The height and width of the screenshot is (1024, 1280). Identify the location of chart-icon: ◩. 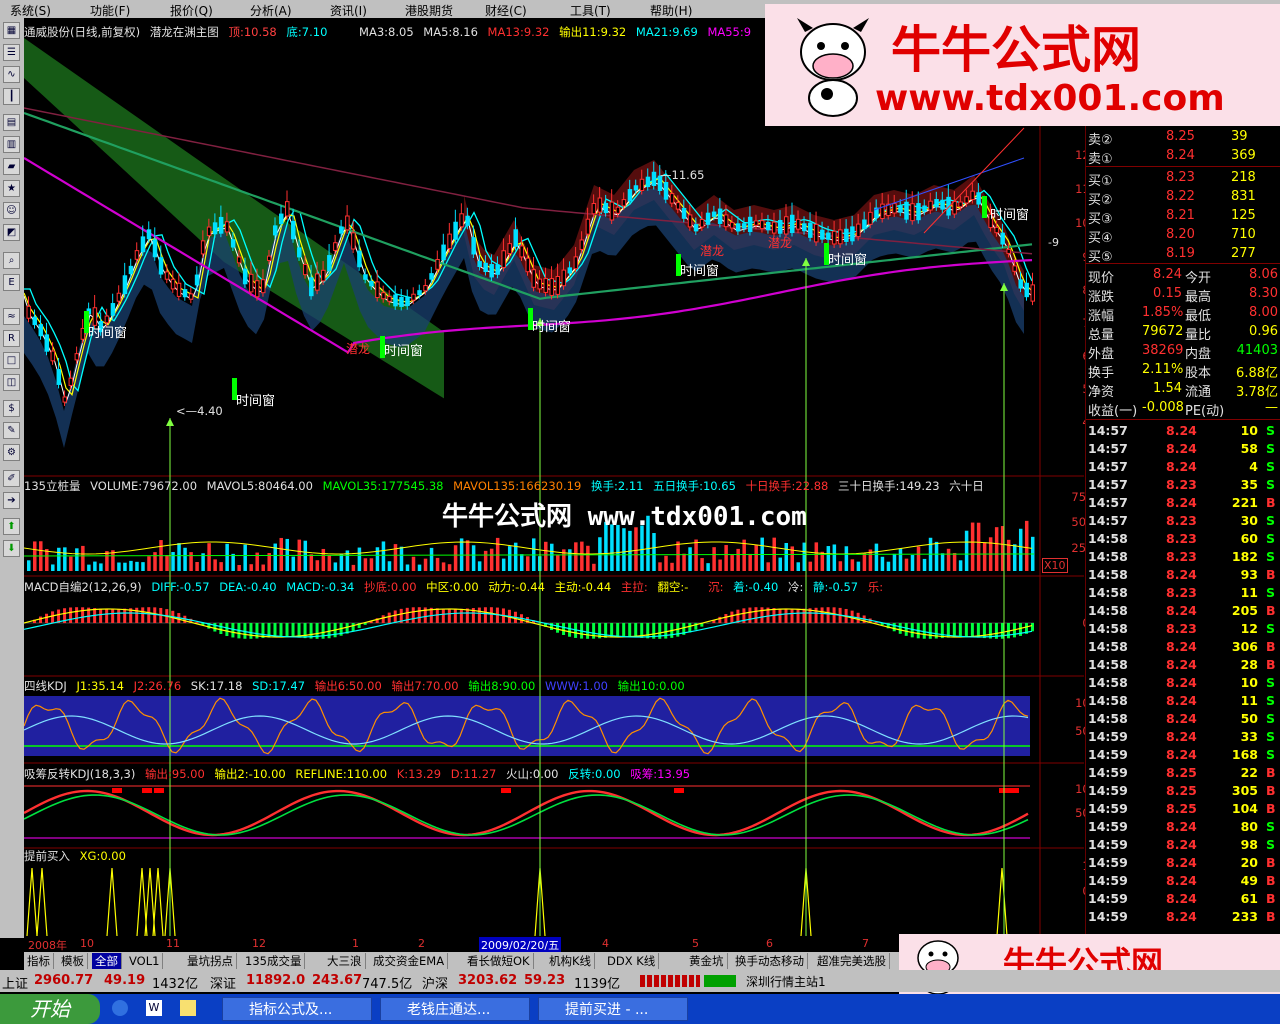
(11, 232).